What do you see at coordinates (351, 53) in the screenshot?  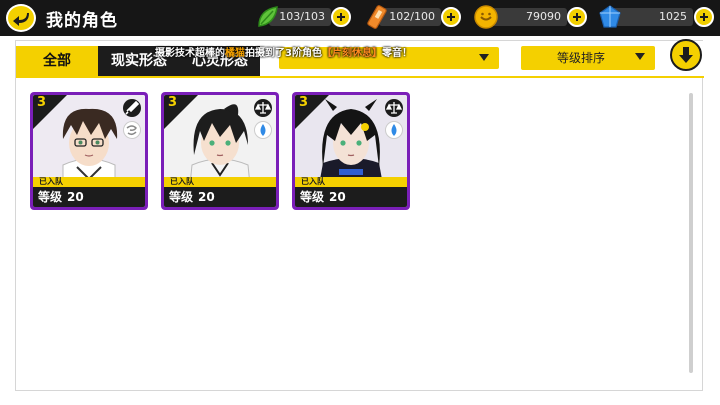 I see `ticker-item: 【片刻休息】` at bounding box center [351, 53].